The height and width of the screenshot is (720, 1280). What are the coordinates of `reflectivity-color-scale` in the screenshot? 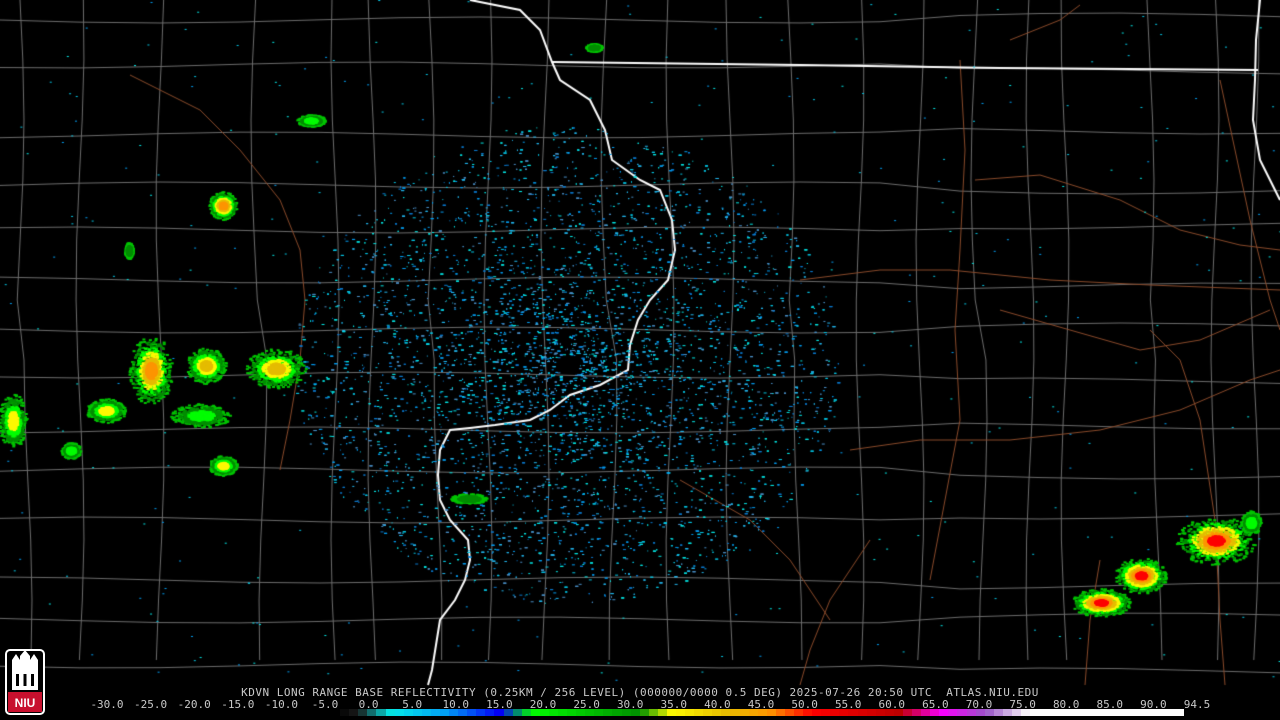 It's located at (640, 712).